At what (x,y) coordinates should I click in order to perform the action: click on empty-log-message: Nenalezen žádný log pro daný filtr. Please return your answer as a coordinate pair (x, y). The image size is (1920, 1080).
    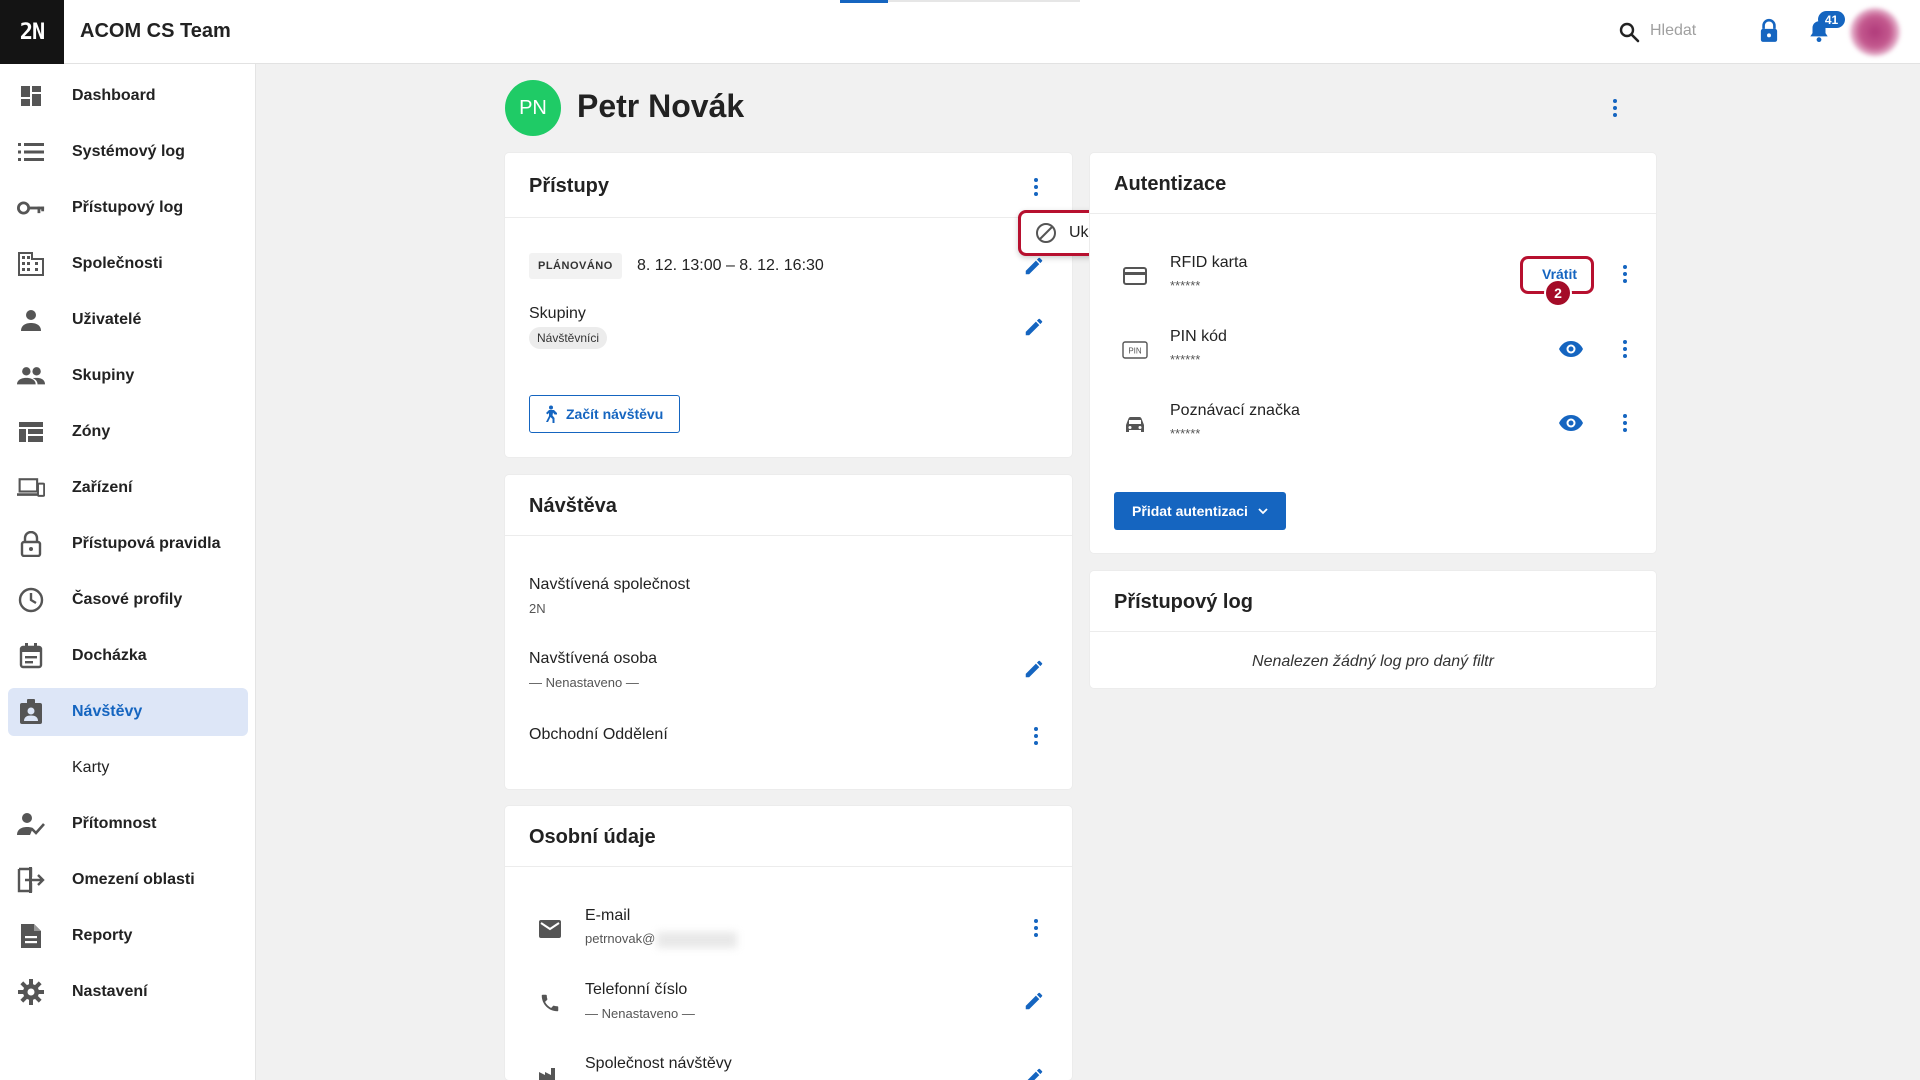
    Looking at the image, I should click on (1373, 661).